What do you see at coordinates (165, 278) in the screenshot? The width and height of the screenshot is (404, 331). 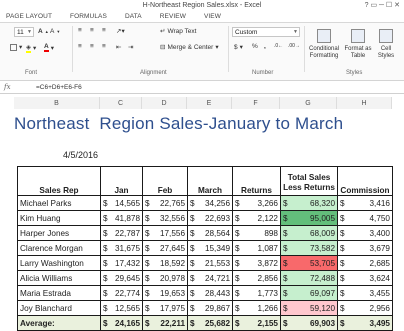 I see `cell-feb: $20,978` at bounding box center [165, 278].